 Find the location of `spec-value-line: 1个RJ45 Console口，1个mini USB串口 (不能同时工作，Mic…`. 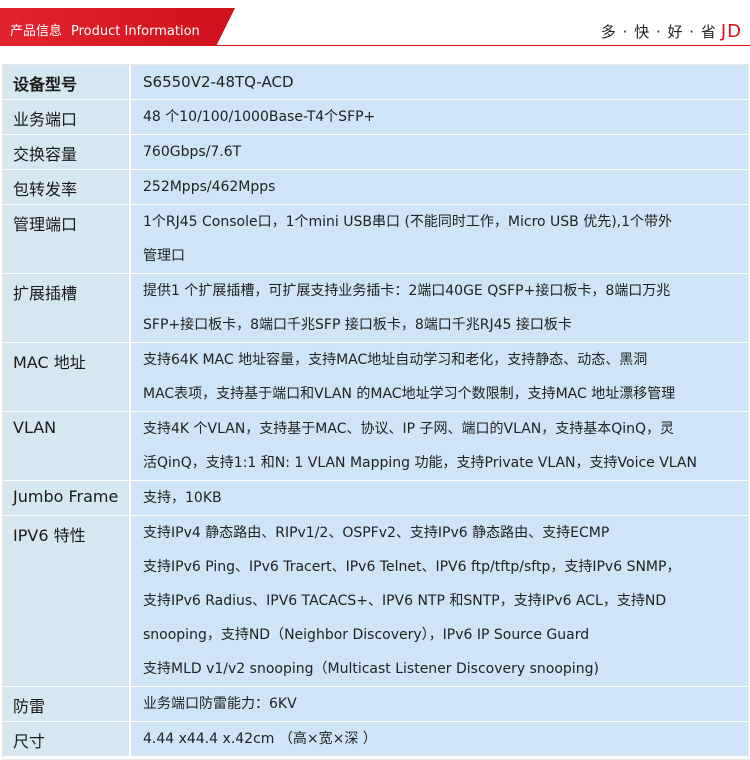

spec-value-line: 1个RJ45 Console口，1个mini USB串口 (不能同时工作，Mic… is located at coordinates (408, 222).